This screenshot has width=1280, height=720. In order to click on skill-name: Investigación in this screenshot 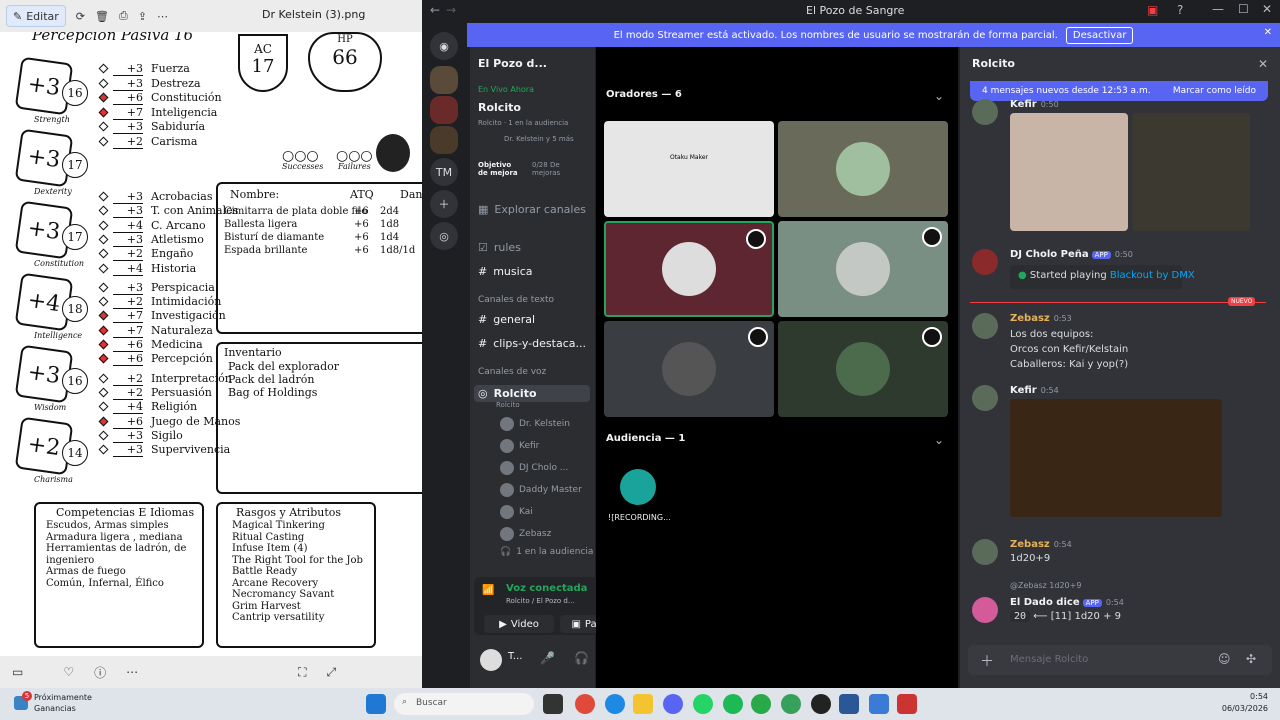, I will do `click(188, 316)`.